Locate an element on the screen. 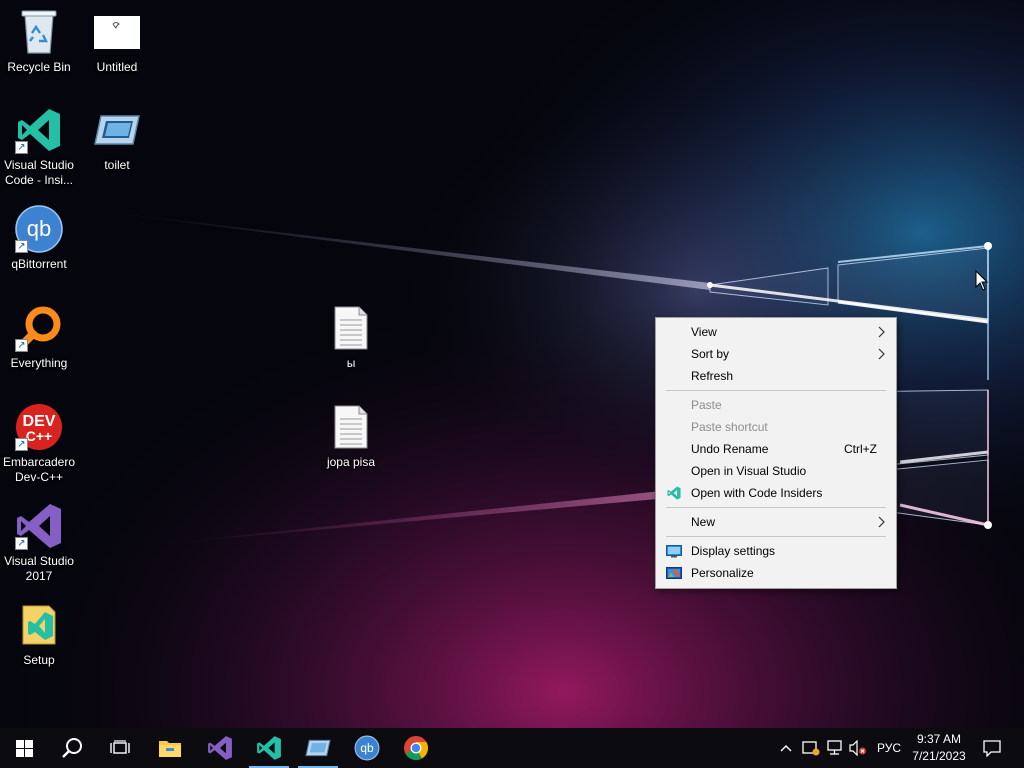 This screenshot has height=768, width=1024. desktop-icon-visual-studio-2017: ↗ Visual Studio 2017 is located at coordinates (39, 543).